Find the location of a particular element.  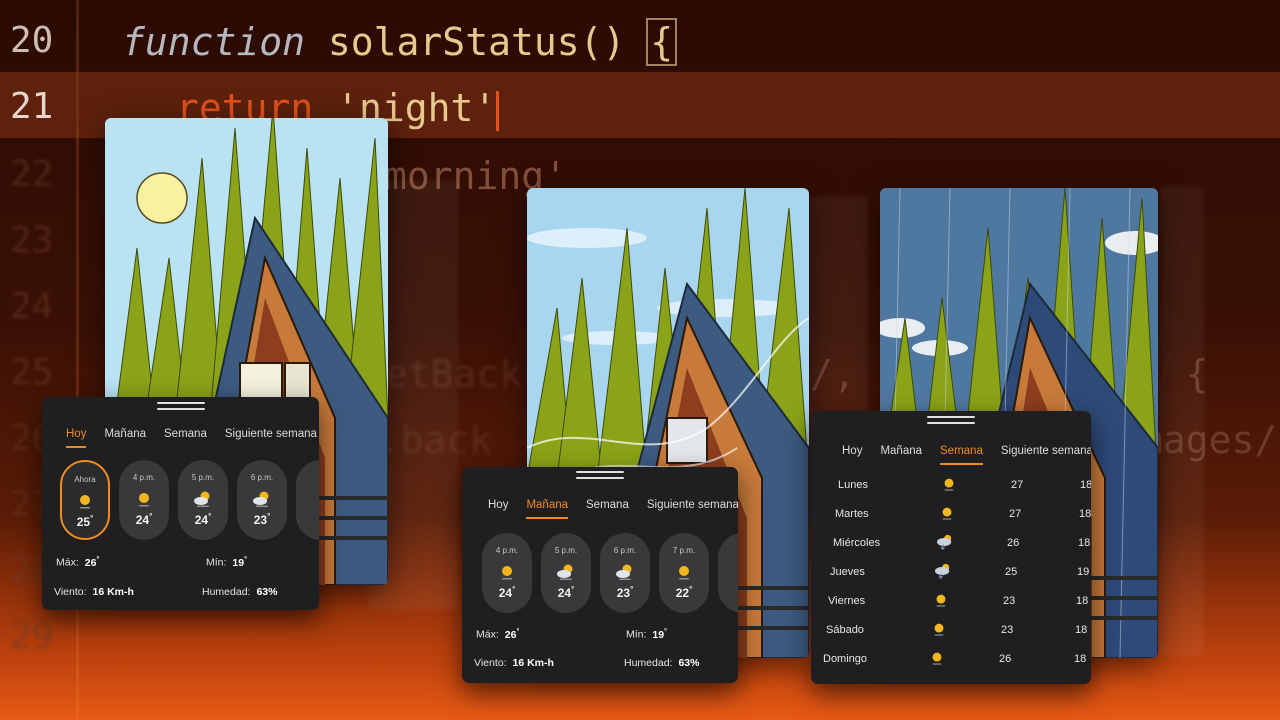

code-line-20: 20 function solarStatus() { is located at coordinates (640, 39).